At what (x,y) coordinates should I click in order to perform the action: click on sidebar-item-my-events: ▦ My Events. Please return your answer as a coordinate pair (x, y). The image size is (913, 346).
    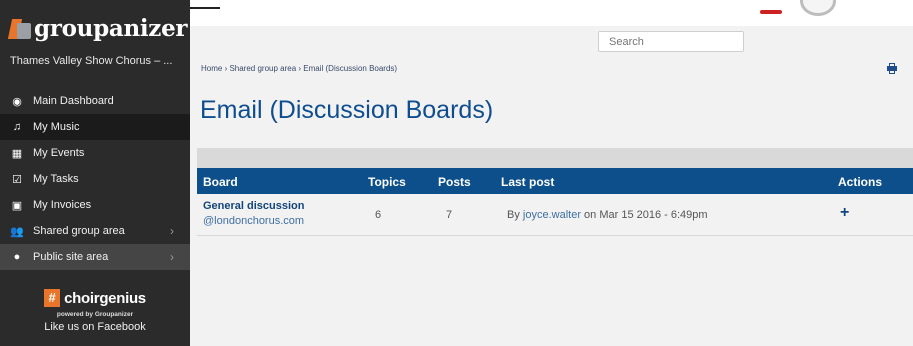
    Looking at the image, I should click on (95, 153).